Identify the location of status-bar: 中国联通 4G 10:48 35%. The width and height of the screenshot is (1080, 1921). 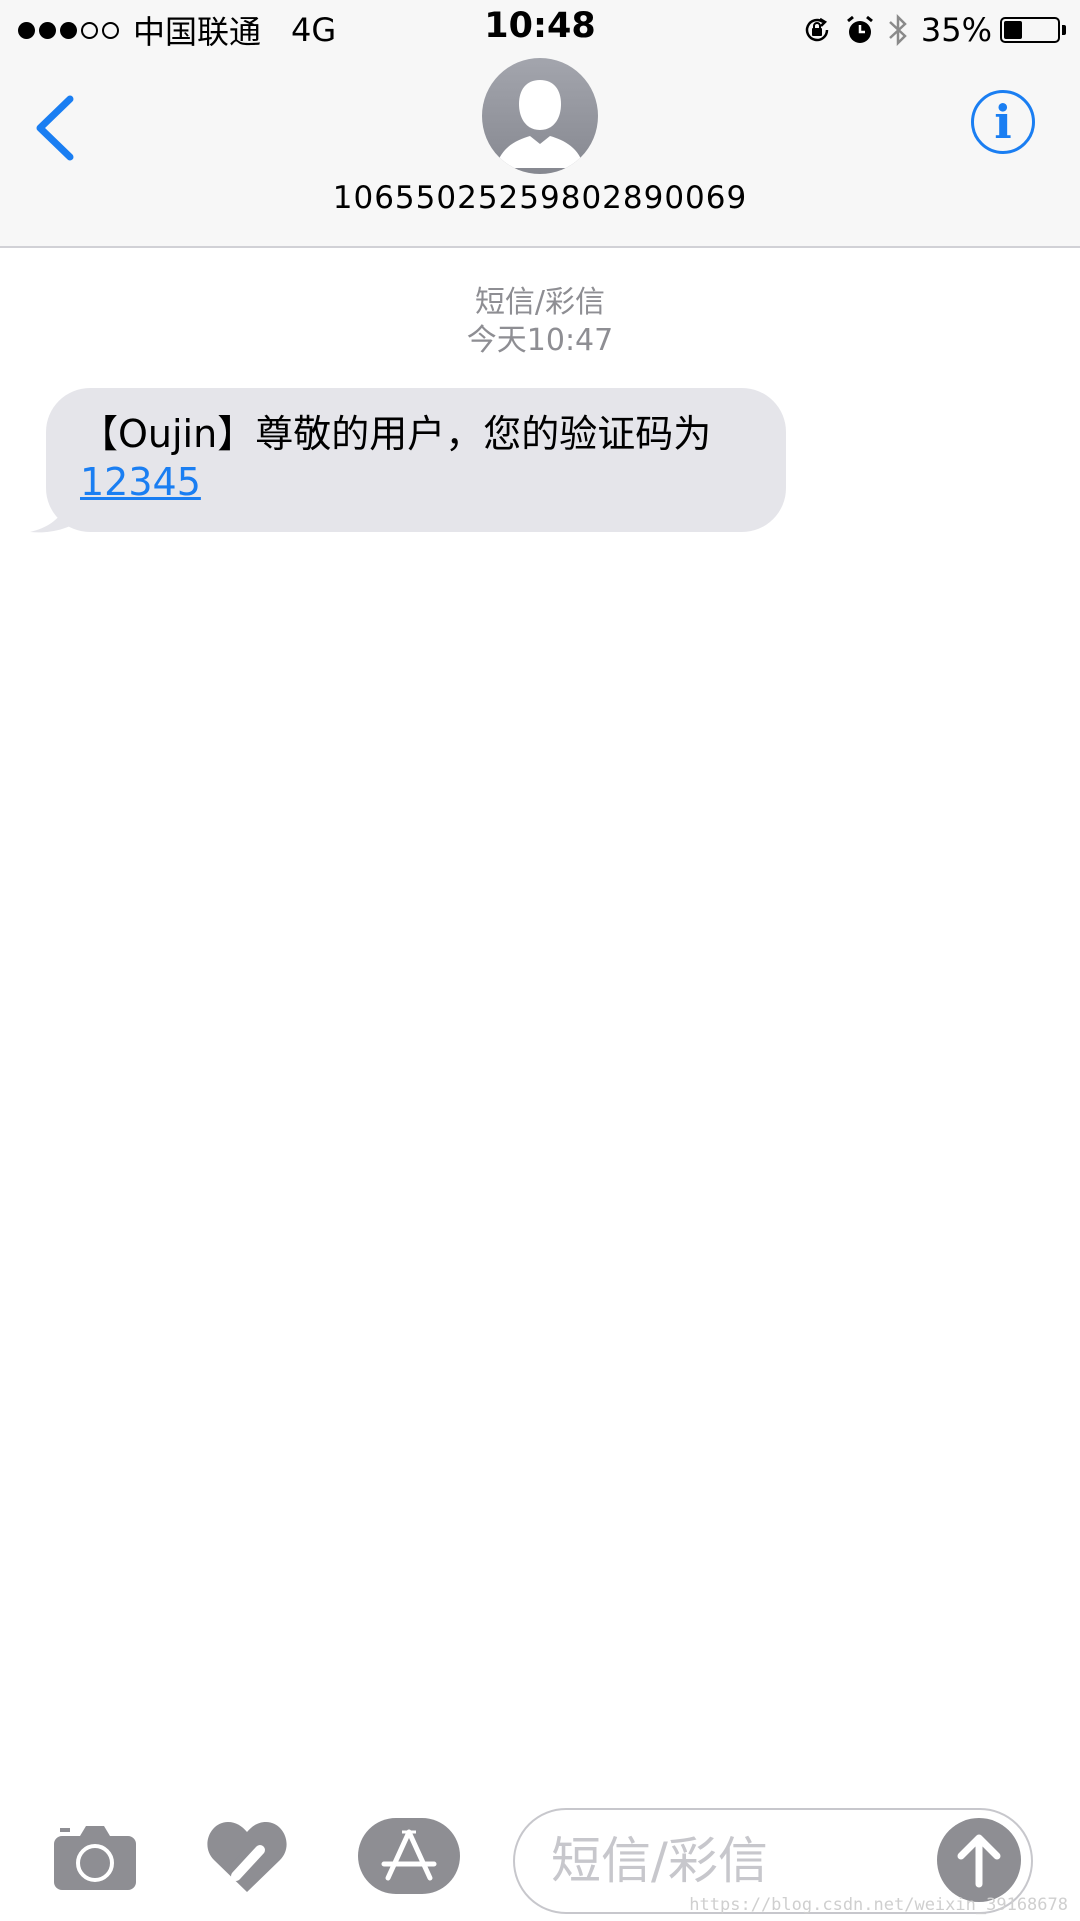
(540, 29).